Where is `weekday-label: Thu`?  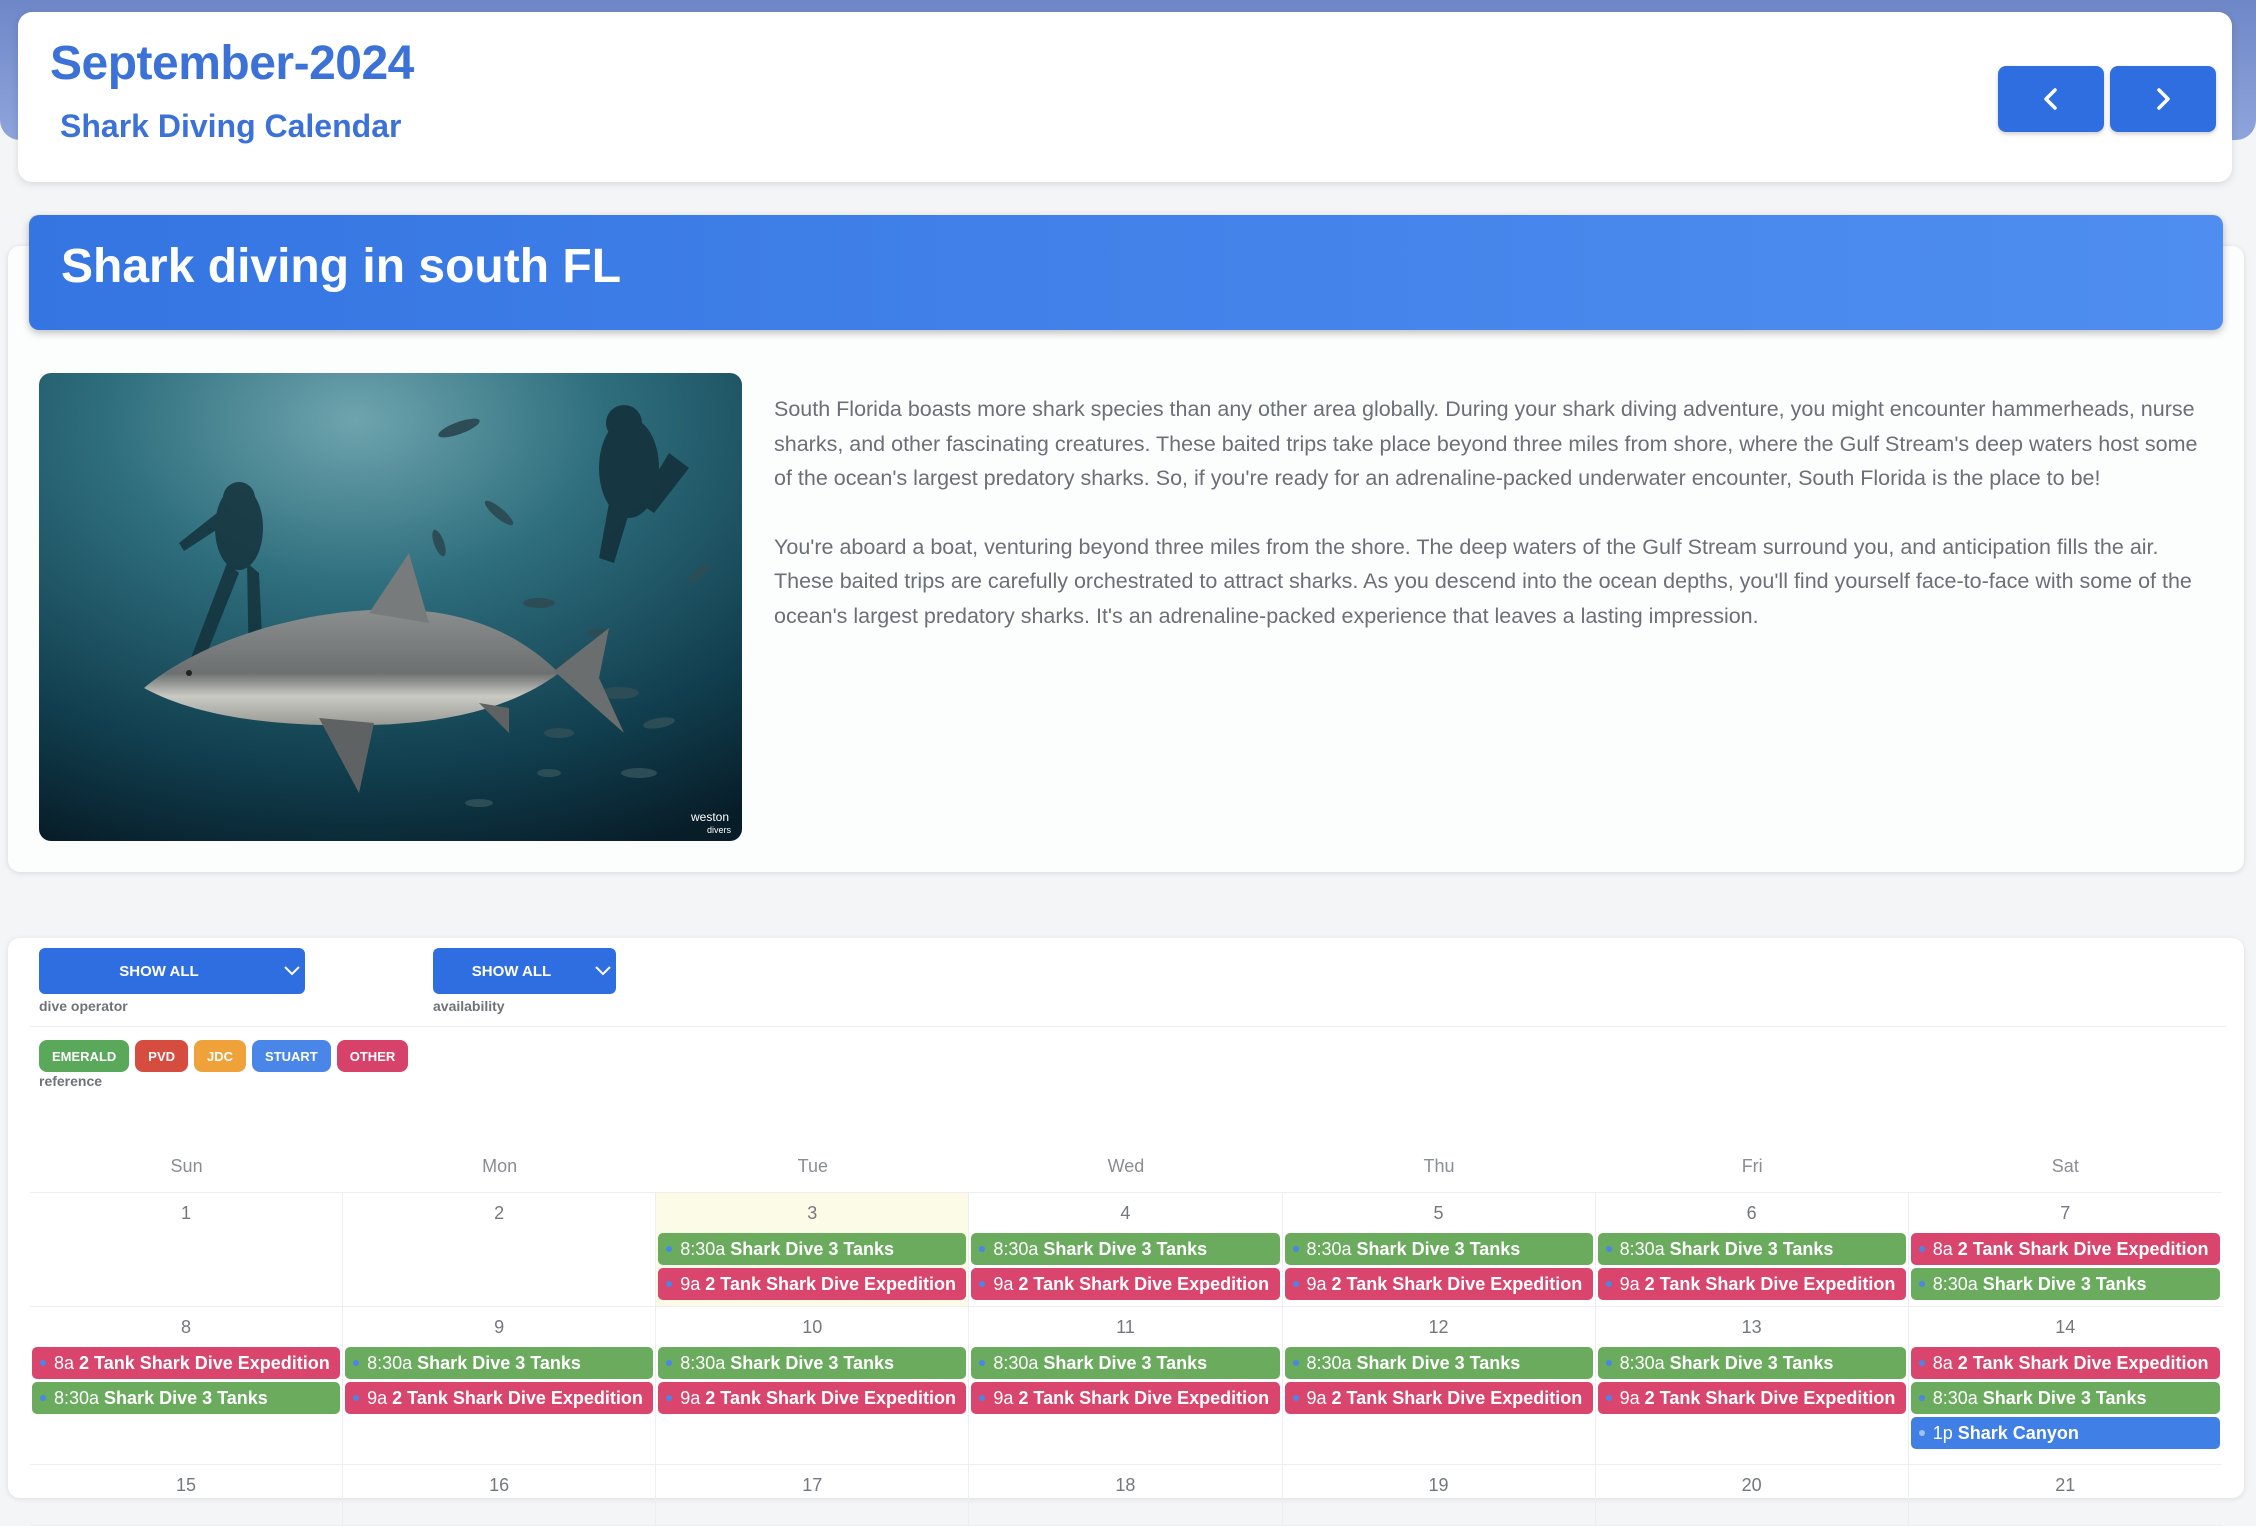
weekday-label: Thu is located at coordinates (1439, 1166).